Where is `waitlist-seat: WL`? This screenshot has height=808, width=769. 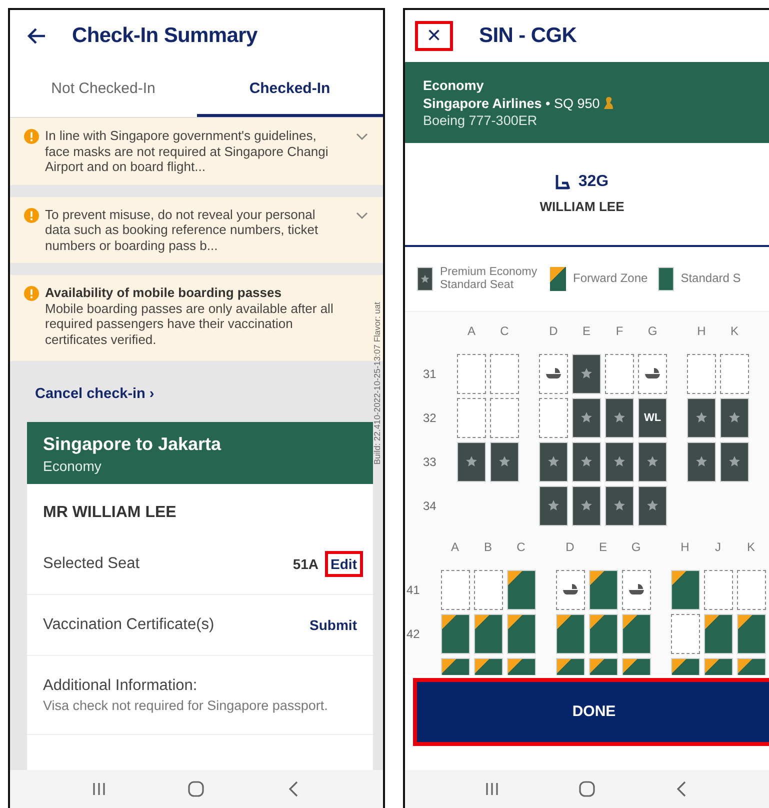 waitlist-seat: WL is located at coordinates (652, 418).